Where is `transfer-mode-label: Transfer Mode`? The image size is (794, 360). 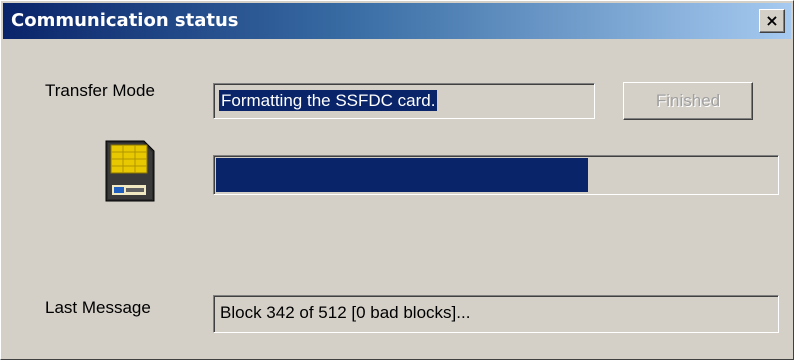
transfer-mode-label: Transfer Mode is located at coordinates (100, 90).